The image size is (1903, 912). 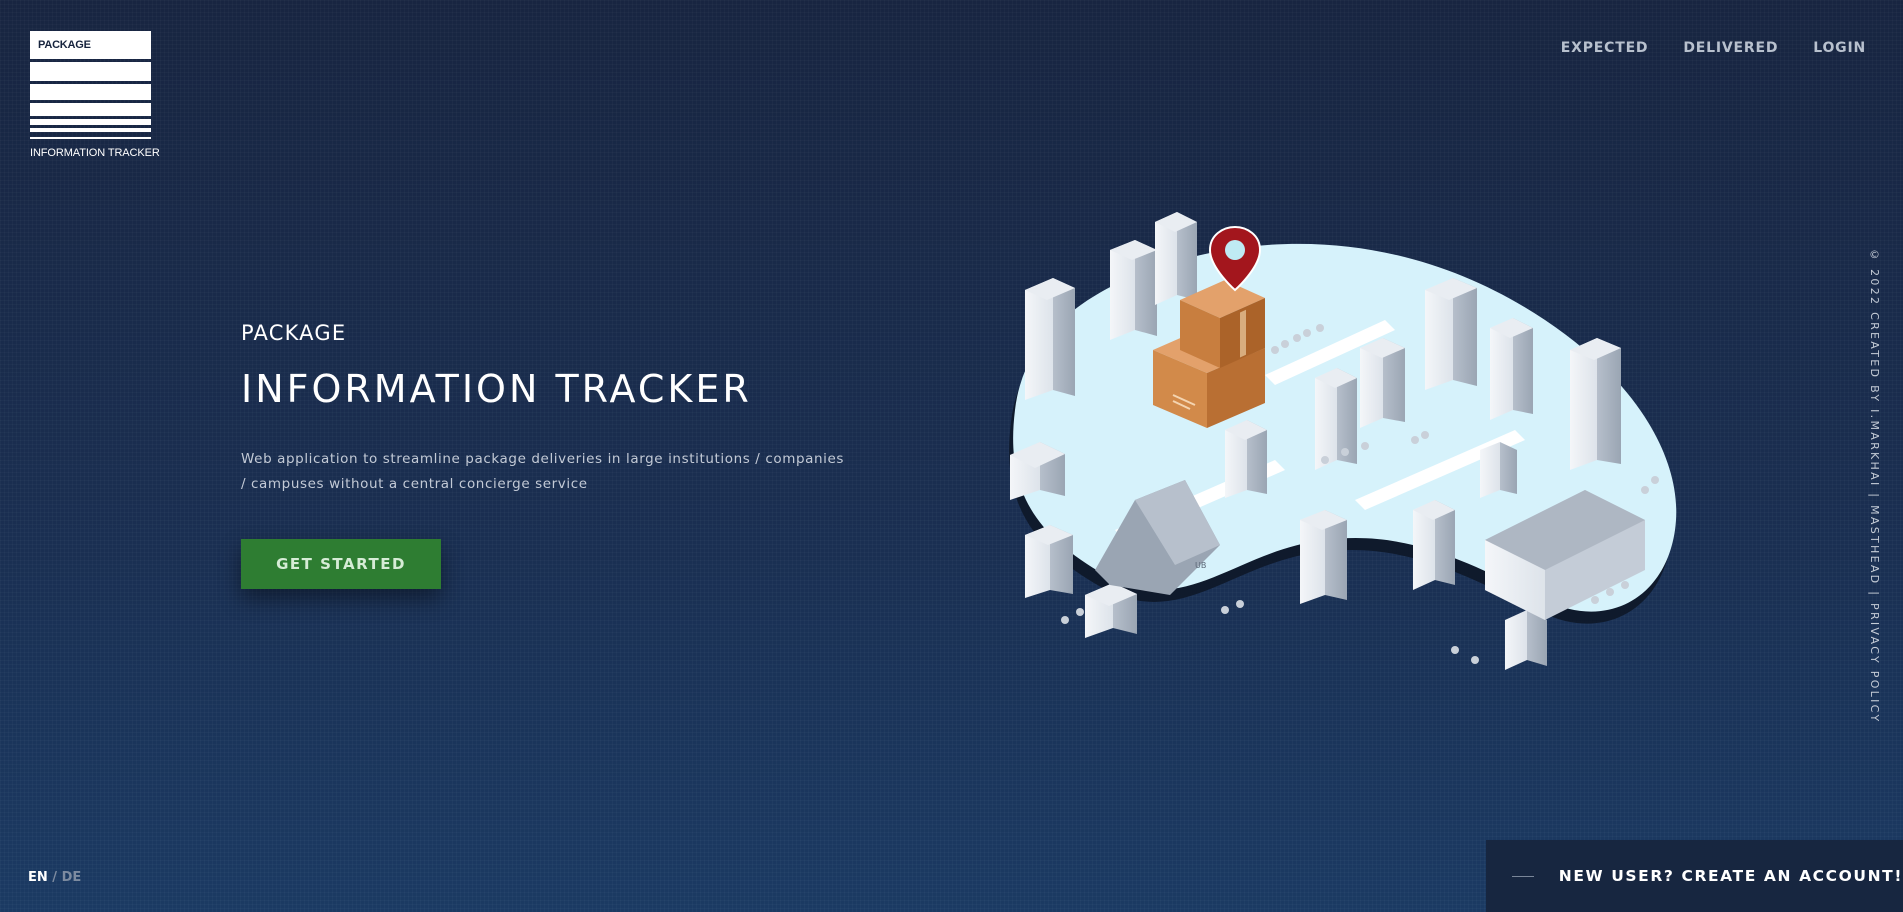 I want to click on logo: PACKAGE INFORMATION TRACKER, so click(x=95, y=95).